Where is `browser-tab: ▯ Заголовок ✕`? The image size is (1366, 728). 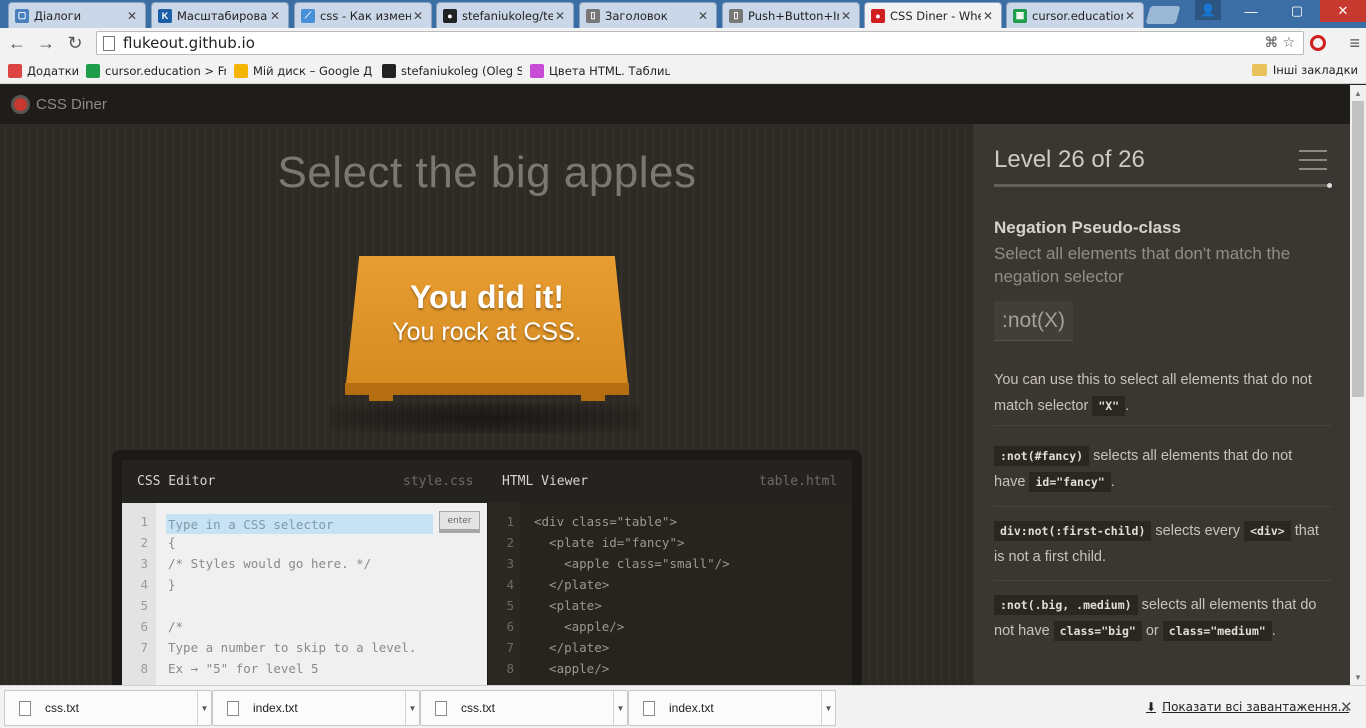
browser-tab: ▯ Заголовок ✕ is located at coordinates (648, 15).